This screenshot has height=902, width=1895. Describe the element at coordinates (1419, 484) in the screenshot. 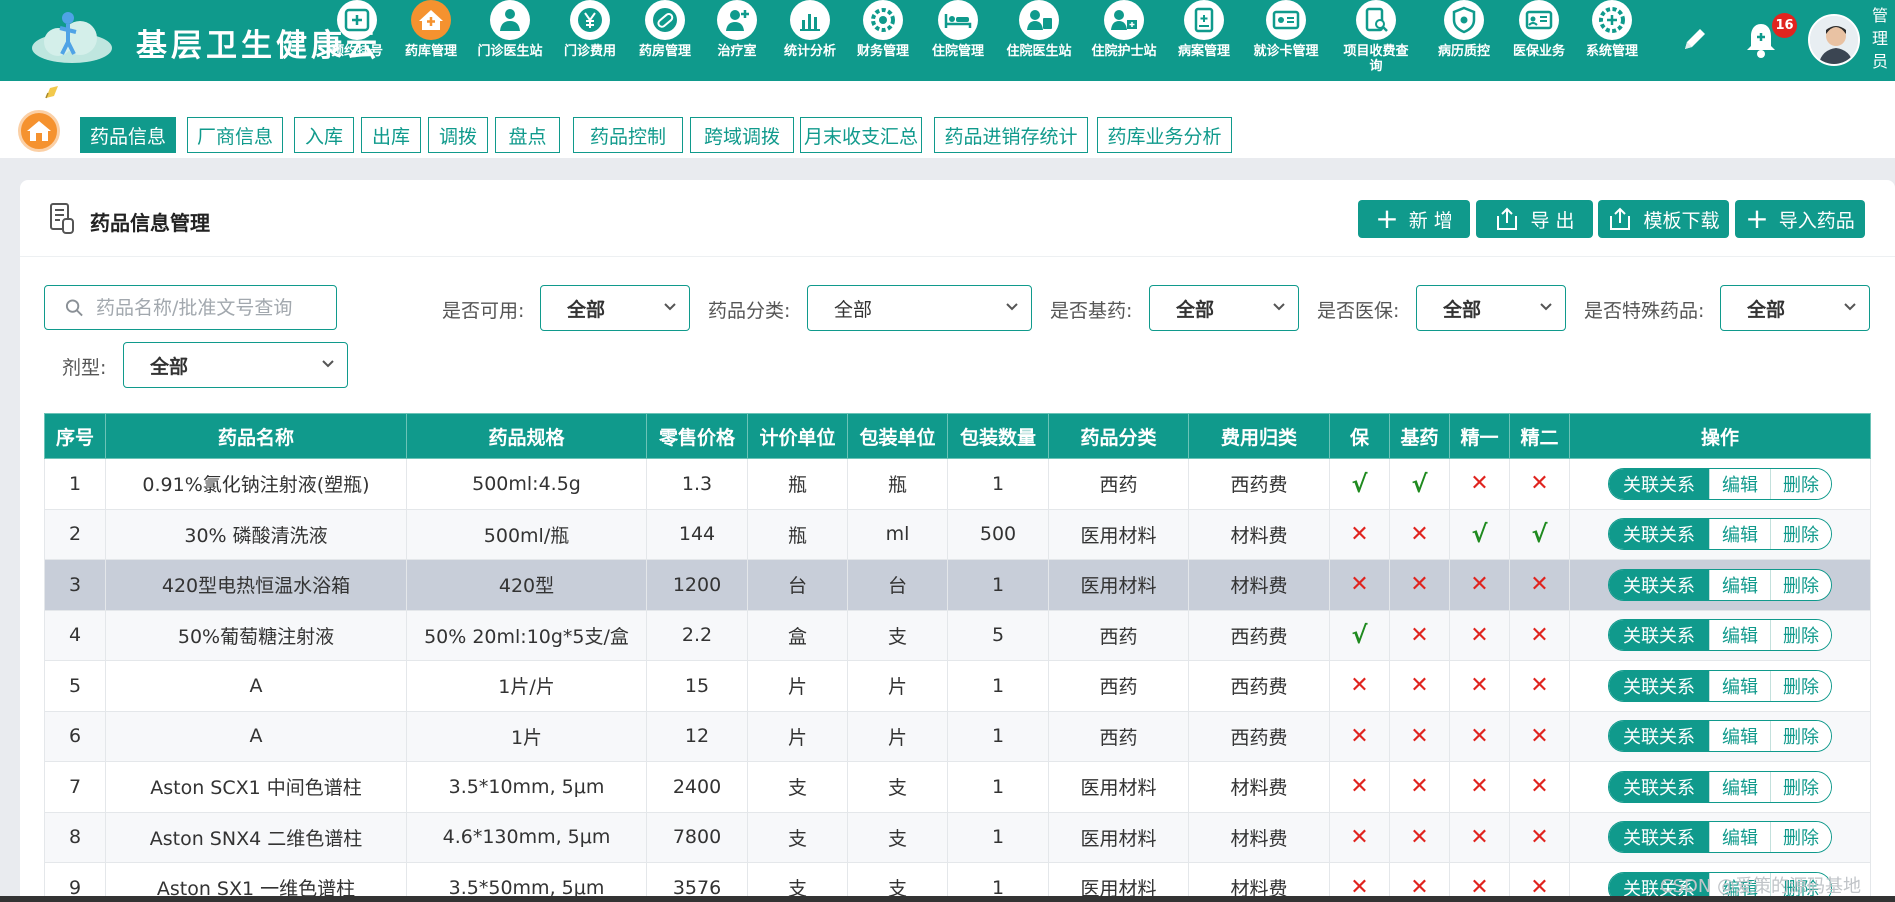

I see `cell-jiyao: √` at that location.